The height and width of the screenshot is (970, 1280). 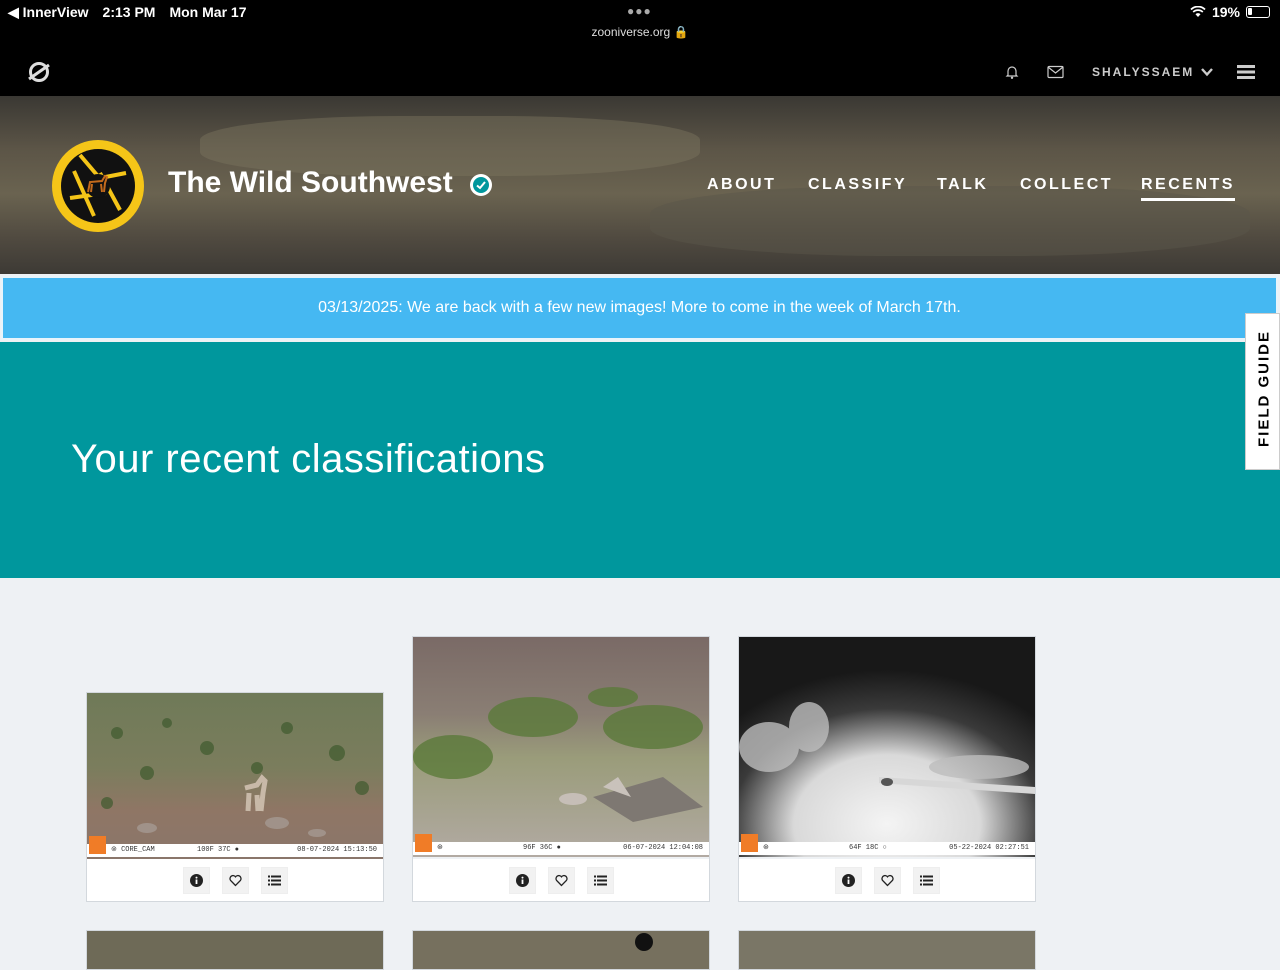 I want to click on back-to-app-link: ◀ InnerView, so click(x=48, y=12).